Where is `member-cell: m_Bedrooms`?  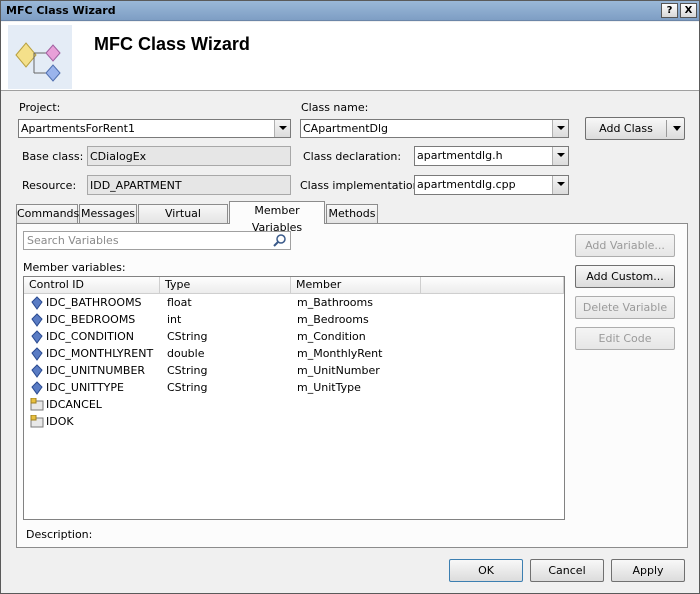 member-cell: m_Bedrooms is located at coordinates (333, 319).